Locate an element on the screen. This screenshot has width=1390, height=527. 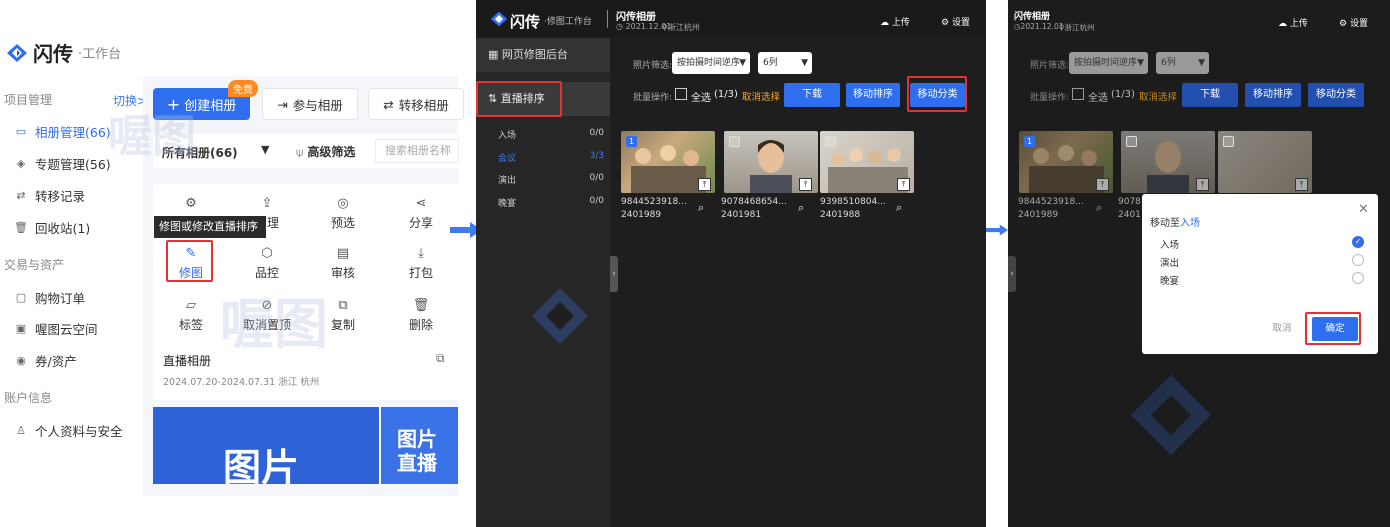
chevron-down-icon: ▼ is located at coordinates (265, 149).